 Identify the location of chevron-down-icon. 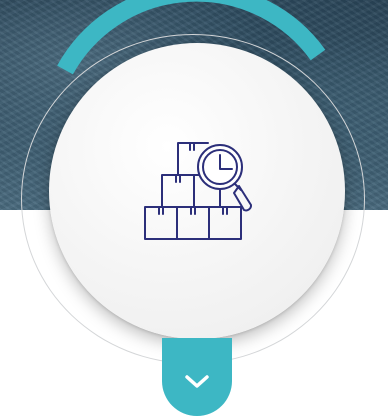
(197, 381).